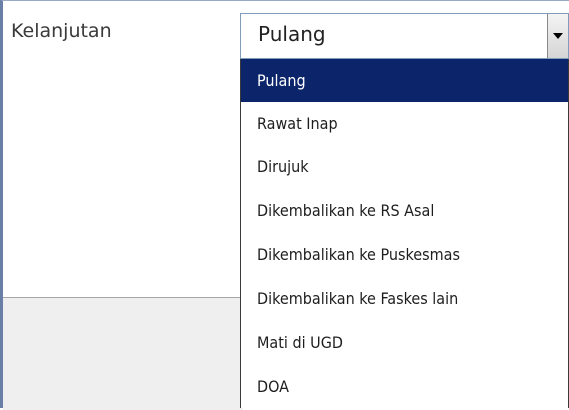  I want to click on option-mati-di-ugd: Mati di UGD, so click(404, 342).